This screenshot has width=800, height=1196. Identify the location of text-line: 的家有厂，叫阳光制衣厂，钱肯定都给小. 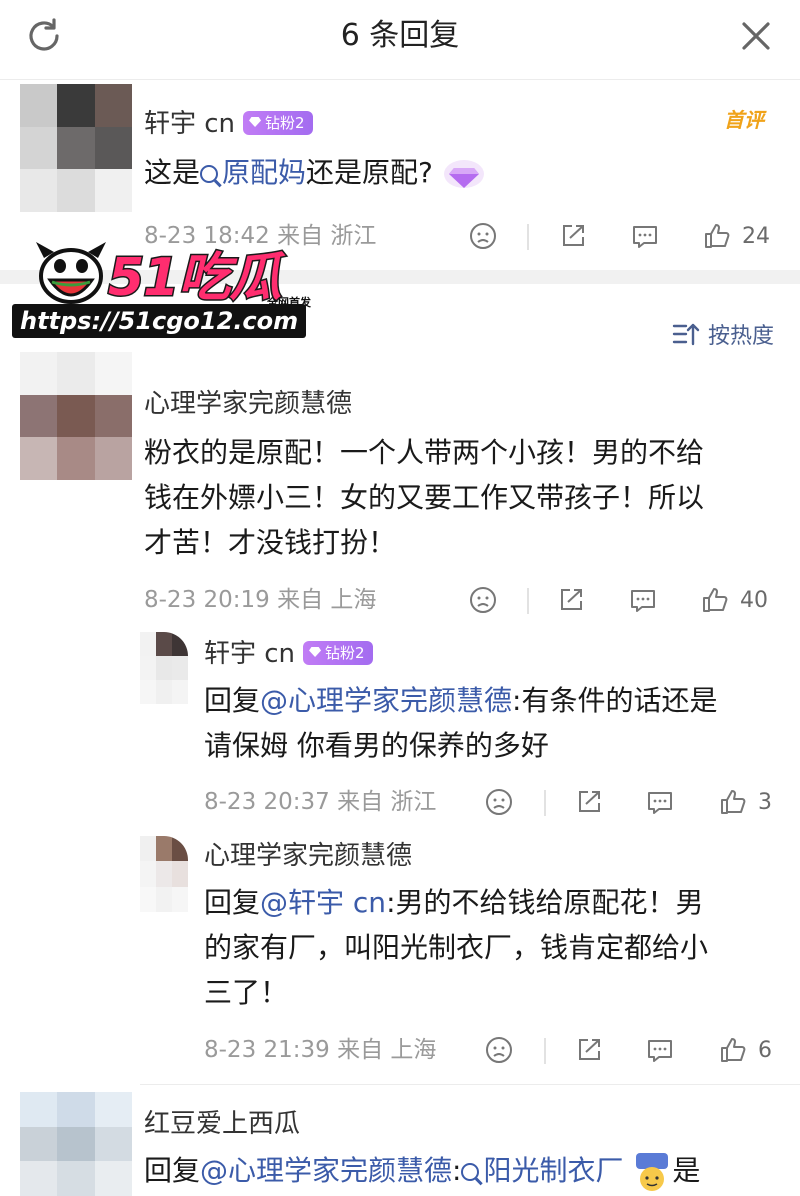
(456, 947).